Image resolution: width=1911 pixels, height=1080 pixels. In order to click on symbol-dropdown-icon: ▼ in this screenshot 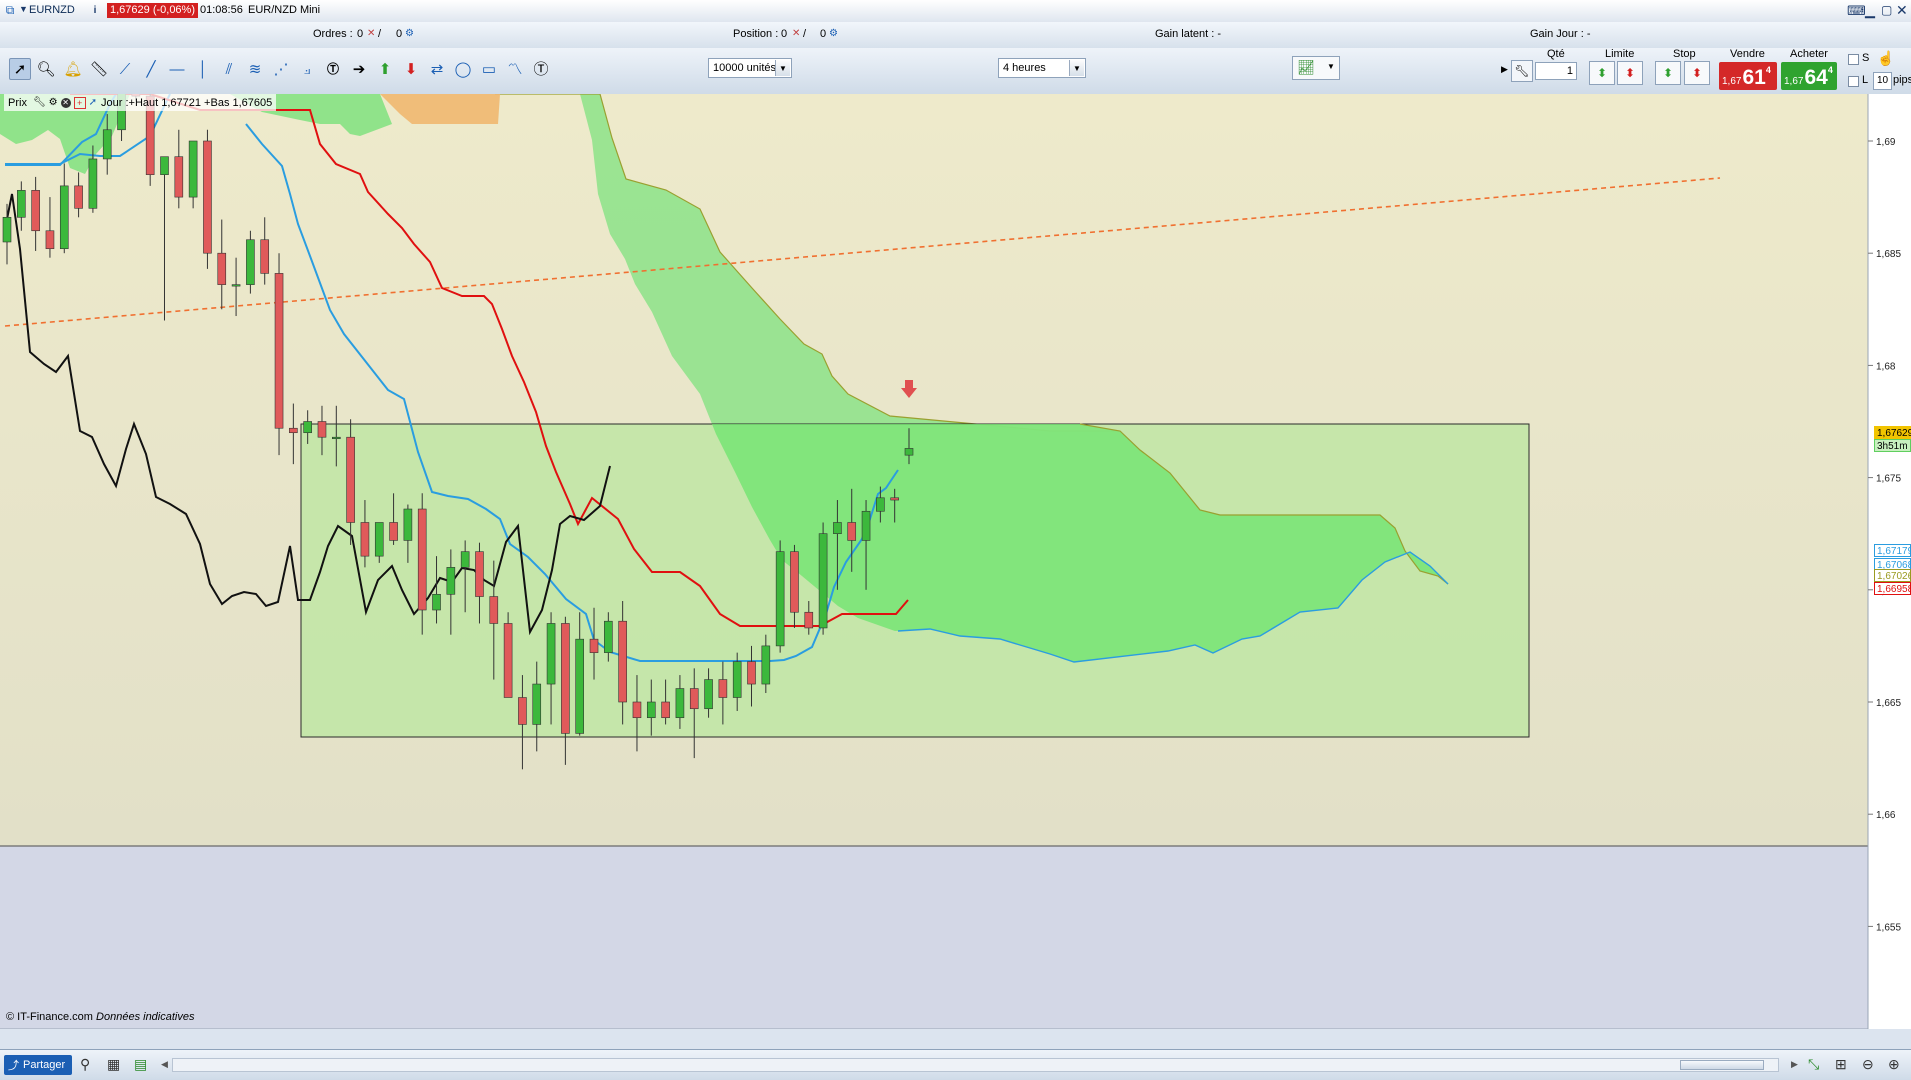, I will do `click(23, 9)`.